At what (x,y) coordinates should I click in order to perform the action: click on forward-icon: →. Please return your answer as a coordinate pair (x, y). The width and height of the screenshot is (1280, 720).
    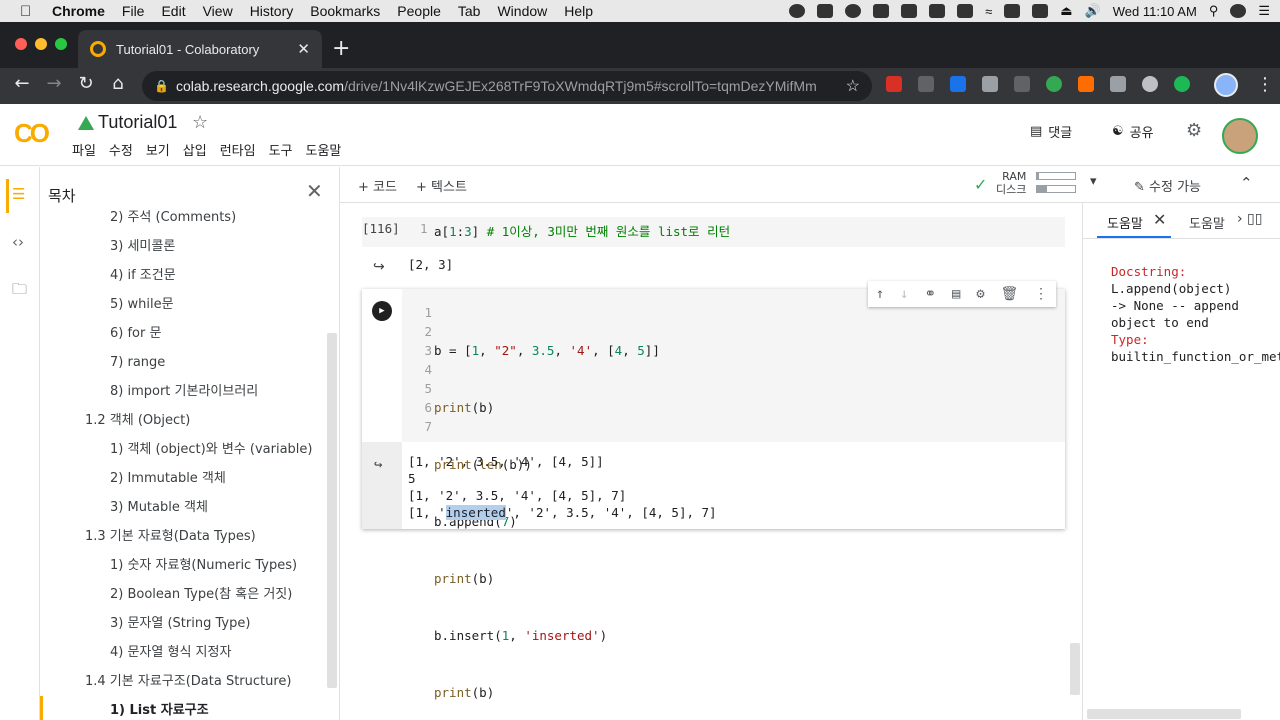
    Looking at the image, I should click on (54, 83).